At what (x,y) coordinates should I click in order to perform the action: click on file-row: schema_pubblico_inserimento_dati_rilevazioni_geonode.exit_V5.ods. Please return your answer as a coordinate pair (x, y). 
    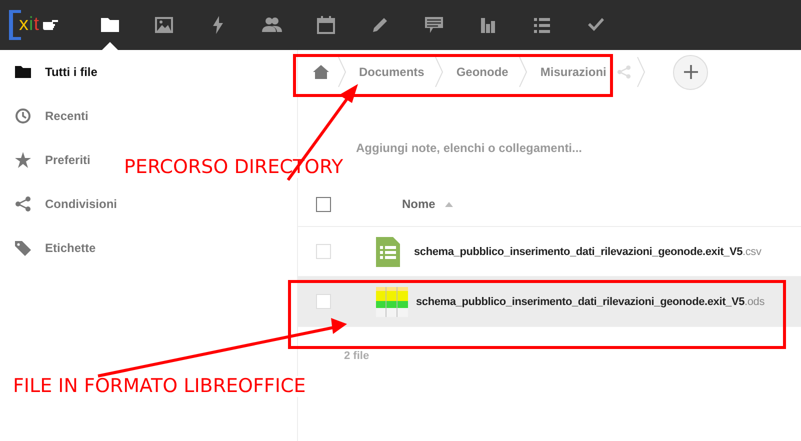
    Looking at the image, I should click on (549, 302).